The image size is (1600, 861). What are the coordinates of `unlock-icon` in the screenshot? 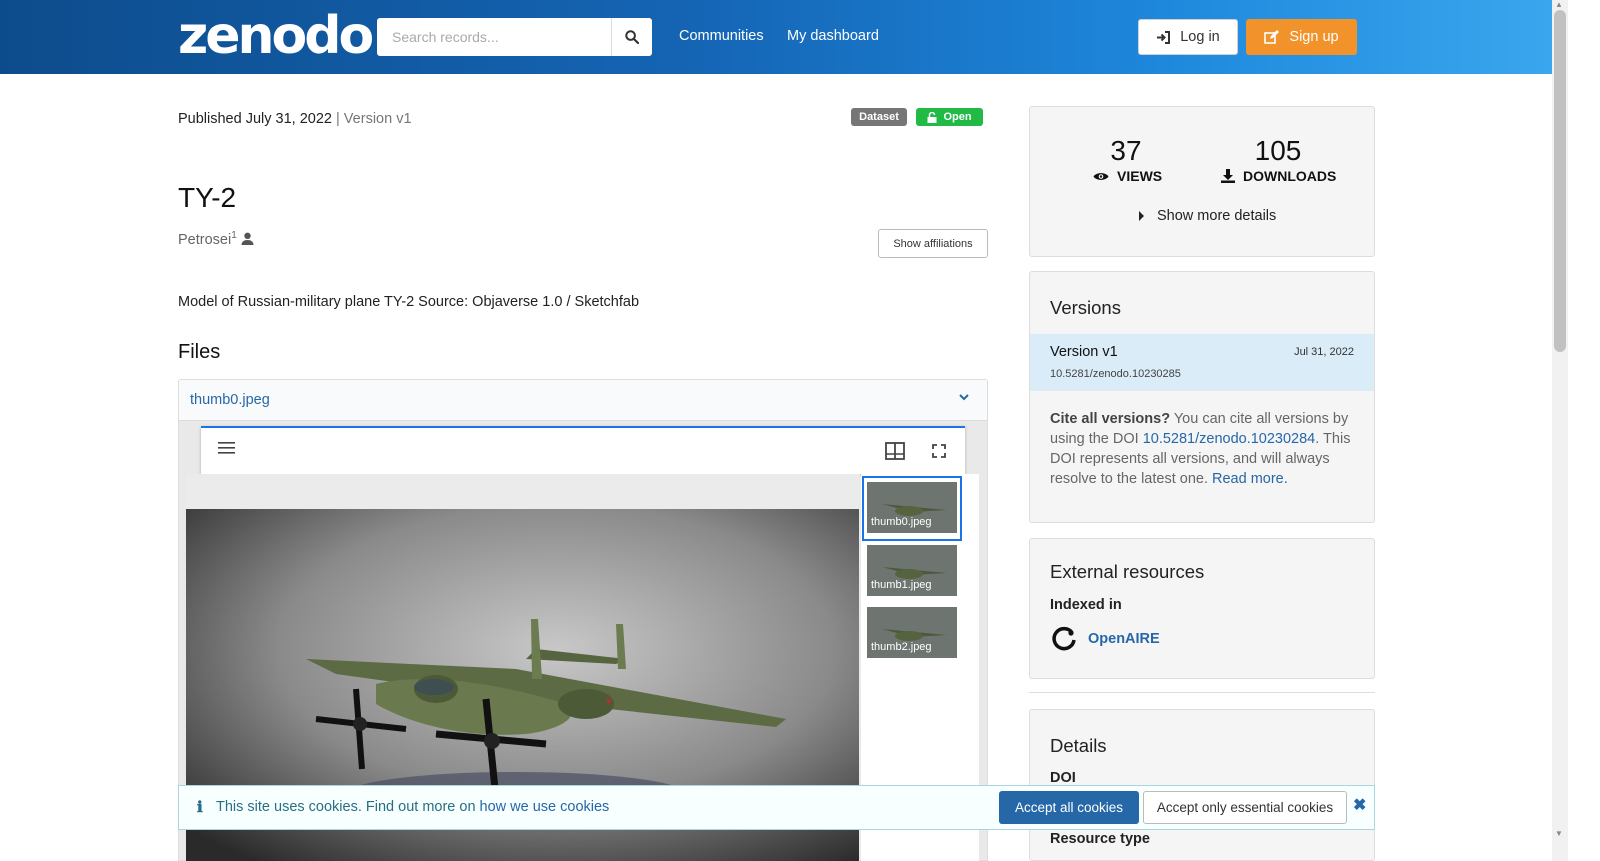 It's located at (932, 117).